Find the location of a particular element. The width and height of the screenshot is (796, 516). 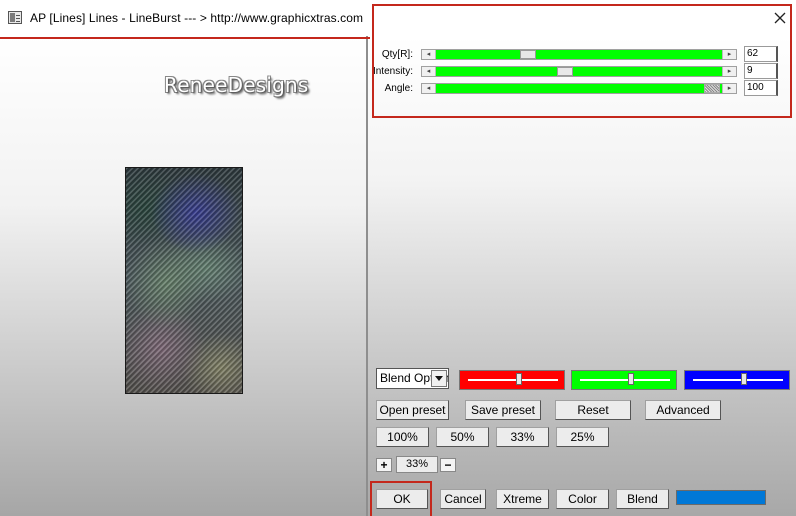

green-channel-slider is located at coordinates (624, 380).